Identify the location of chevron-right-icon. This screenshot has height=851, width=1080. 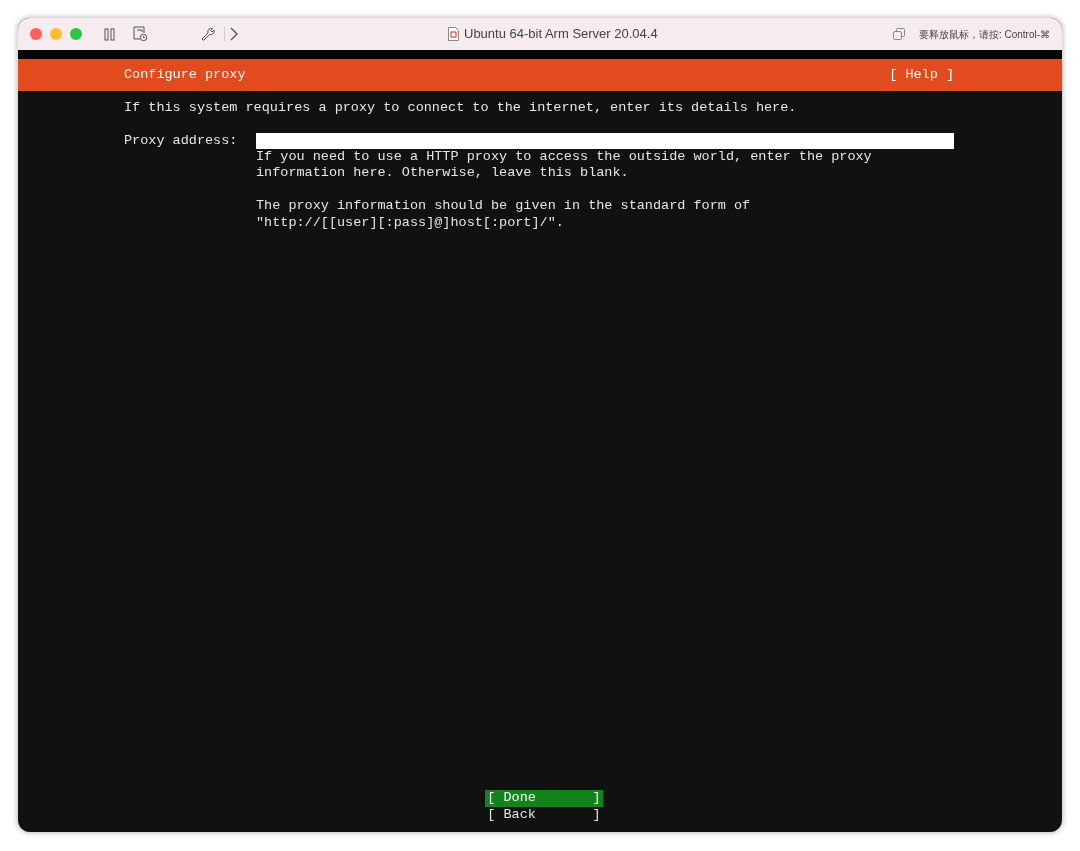
(234, 34).